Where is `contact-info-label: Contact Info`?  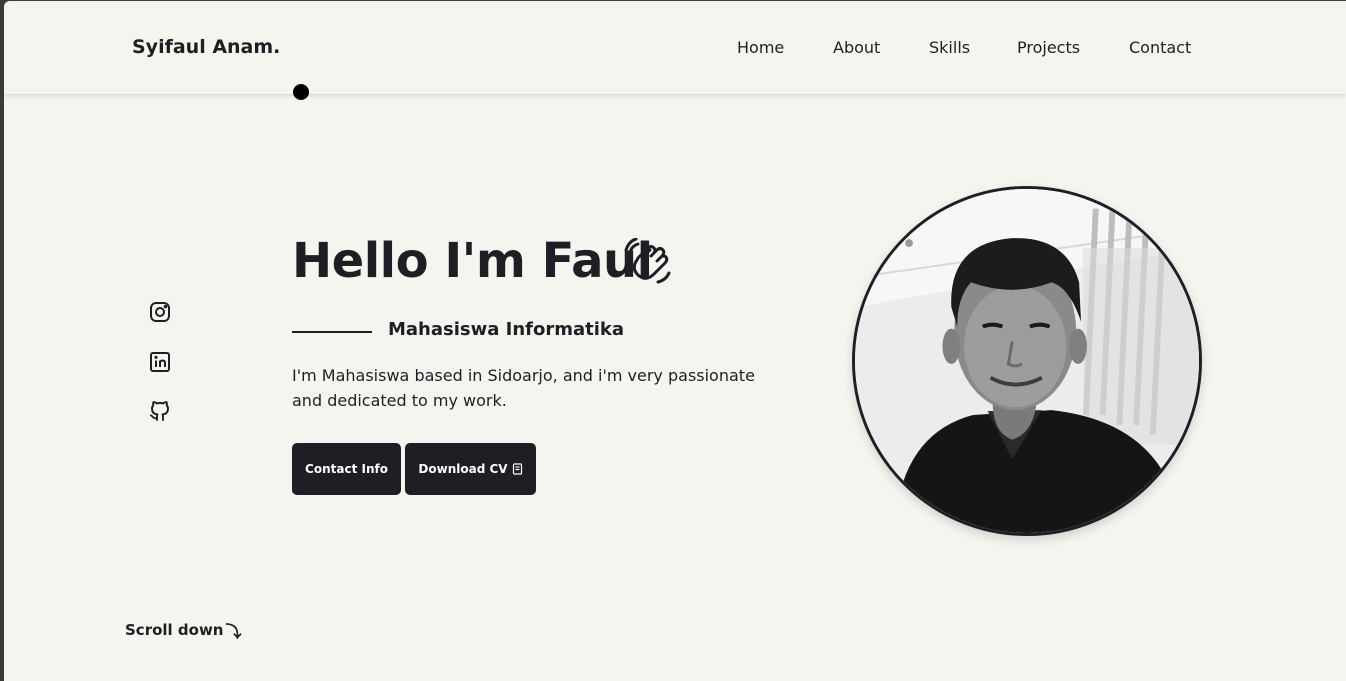 contact-info-label: Contact Info is located at coordinates (346, 469).